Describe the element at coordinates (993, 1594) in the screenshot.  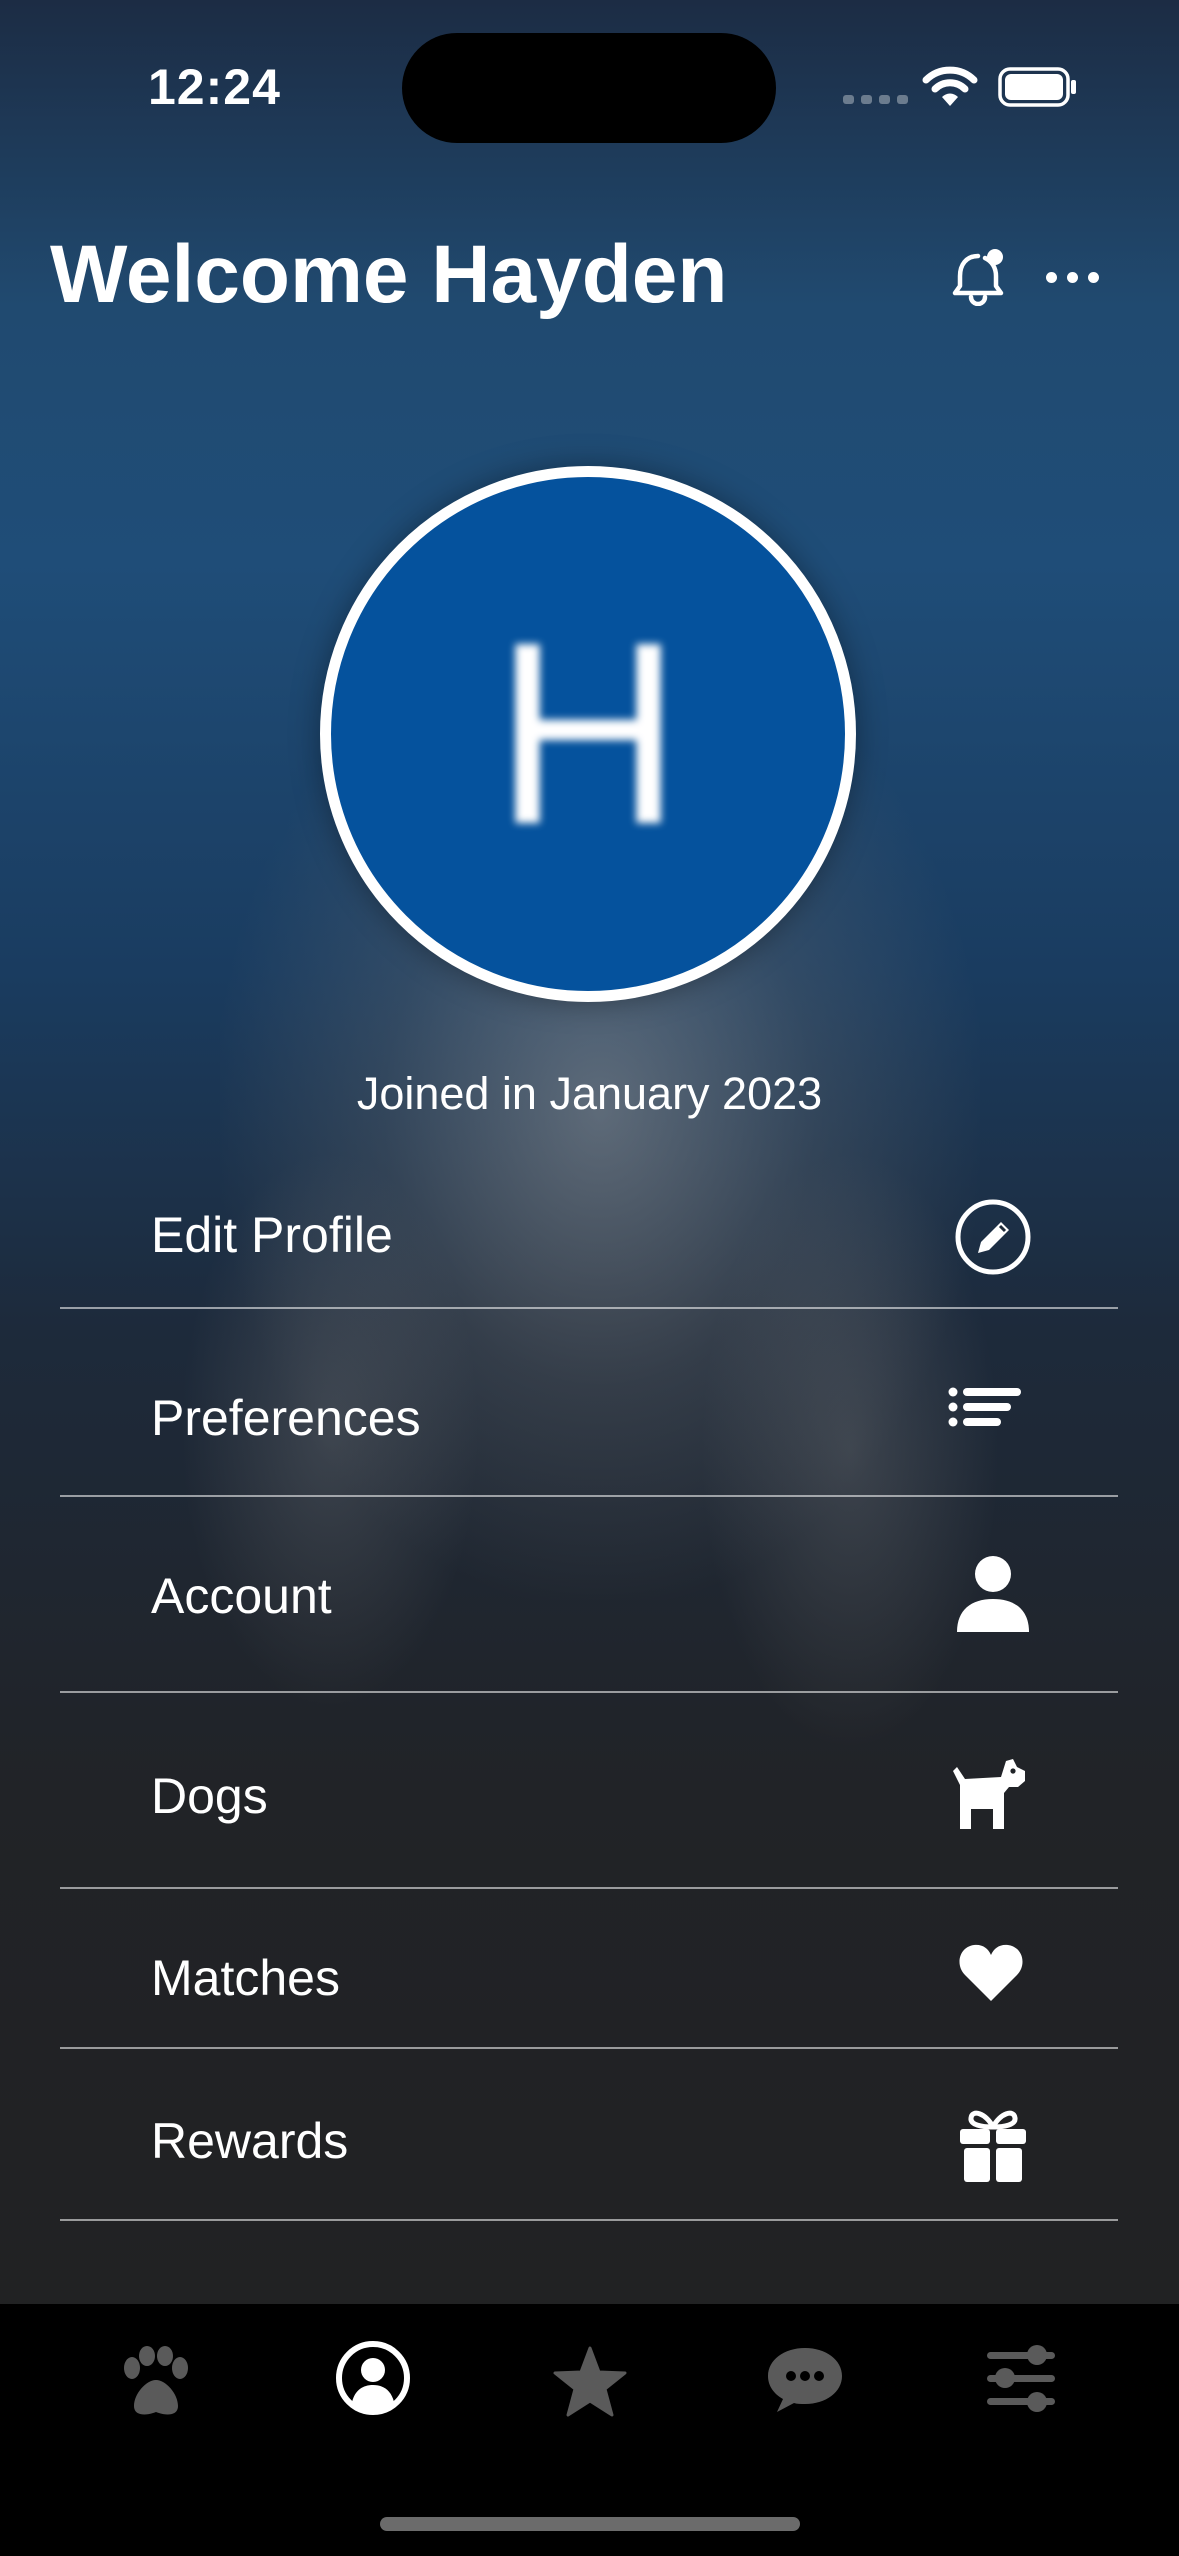
I see `person-icon` at that location.